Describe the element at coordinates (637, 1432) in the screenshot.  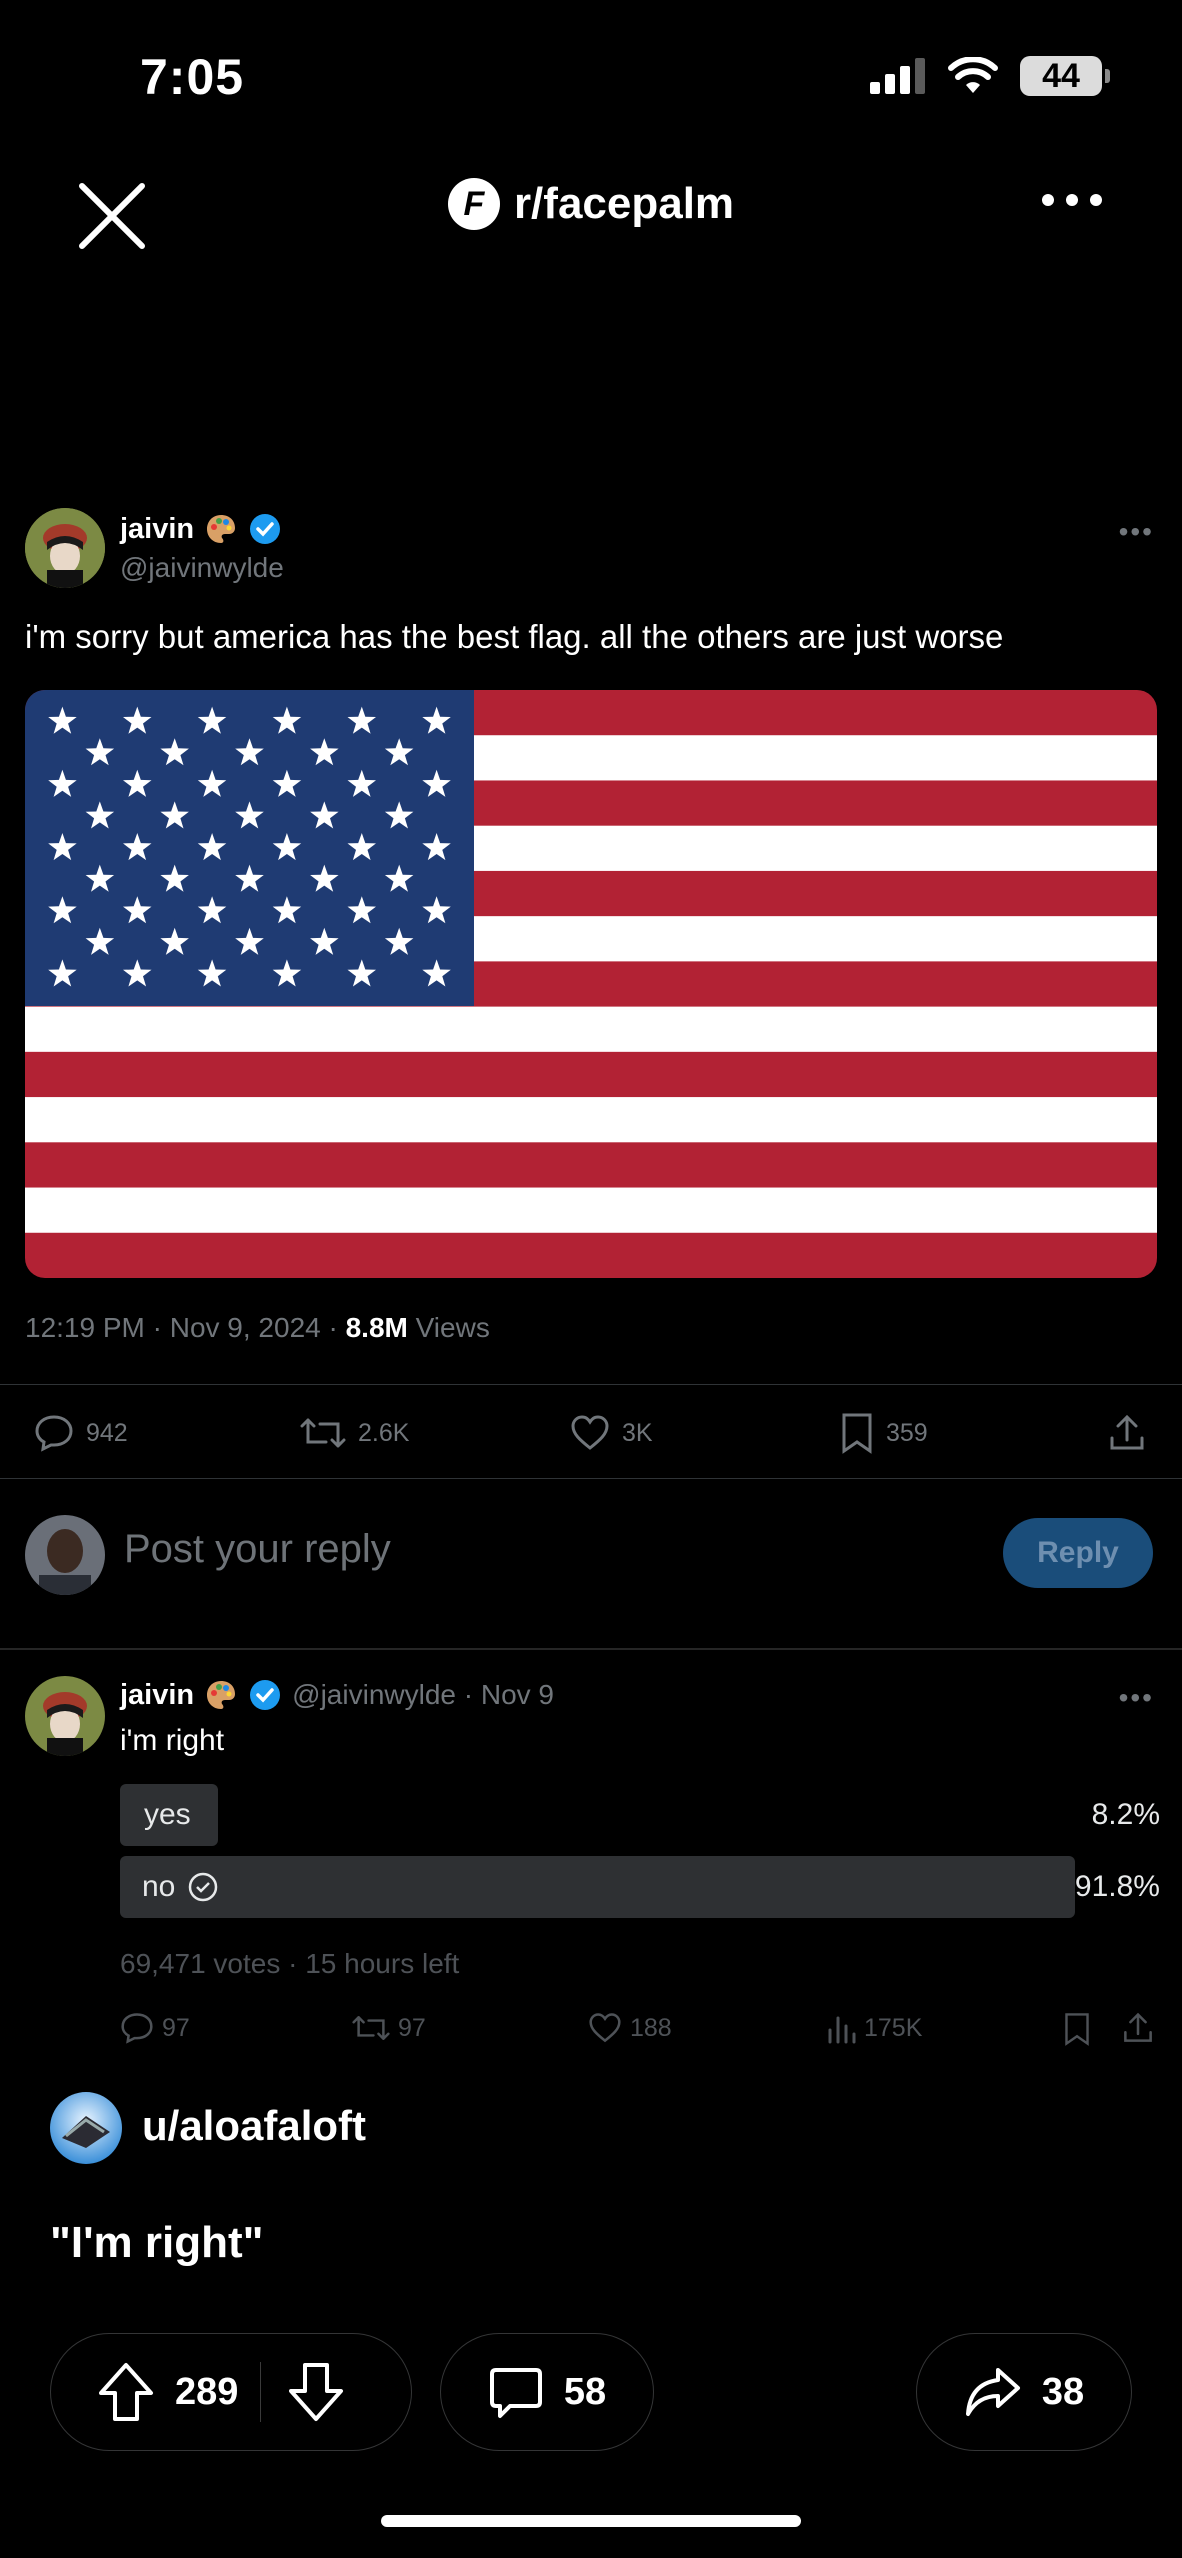
I see `like-count: 3K` at that location.